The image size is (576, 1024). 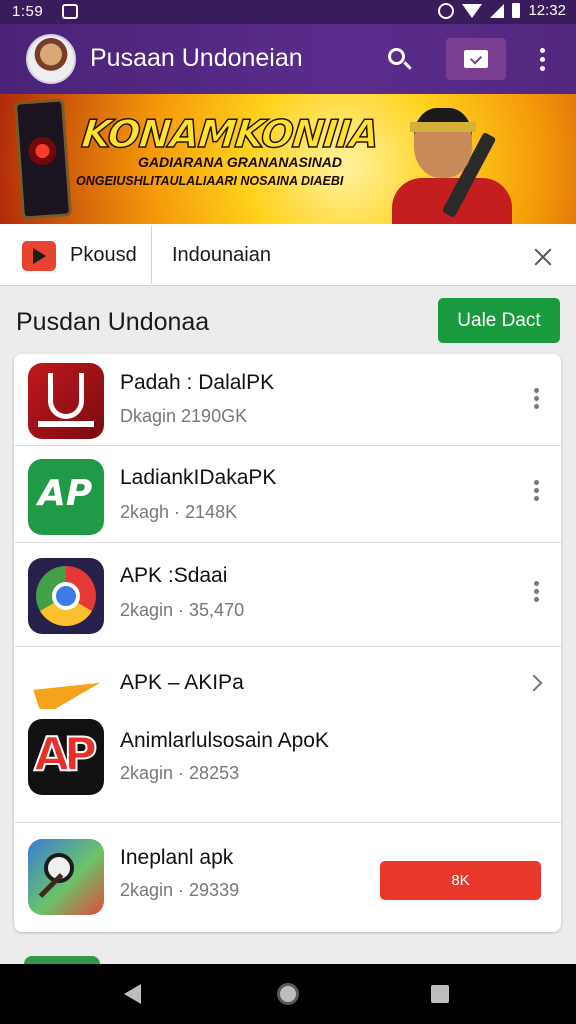 What do you see at coordinates (180, 773) in the screenshot?
I see `app-meta: 2kagin · 28253` at bounding box center [180, 773].